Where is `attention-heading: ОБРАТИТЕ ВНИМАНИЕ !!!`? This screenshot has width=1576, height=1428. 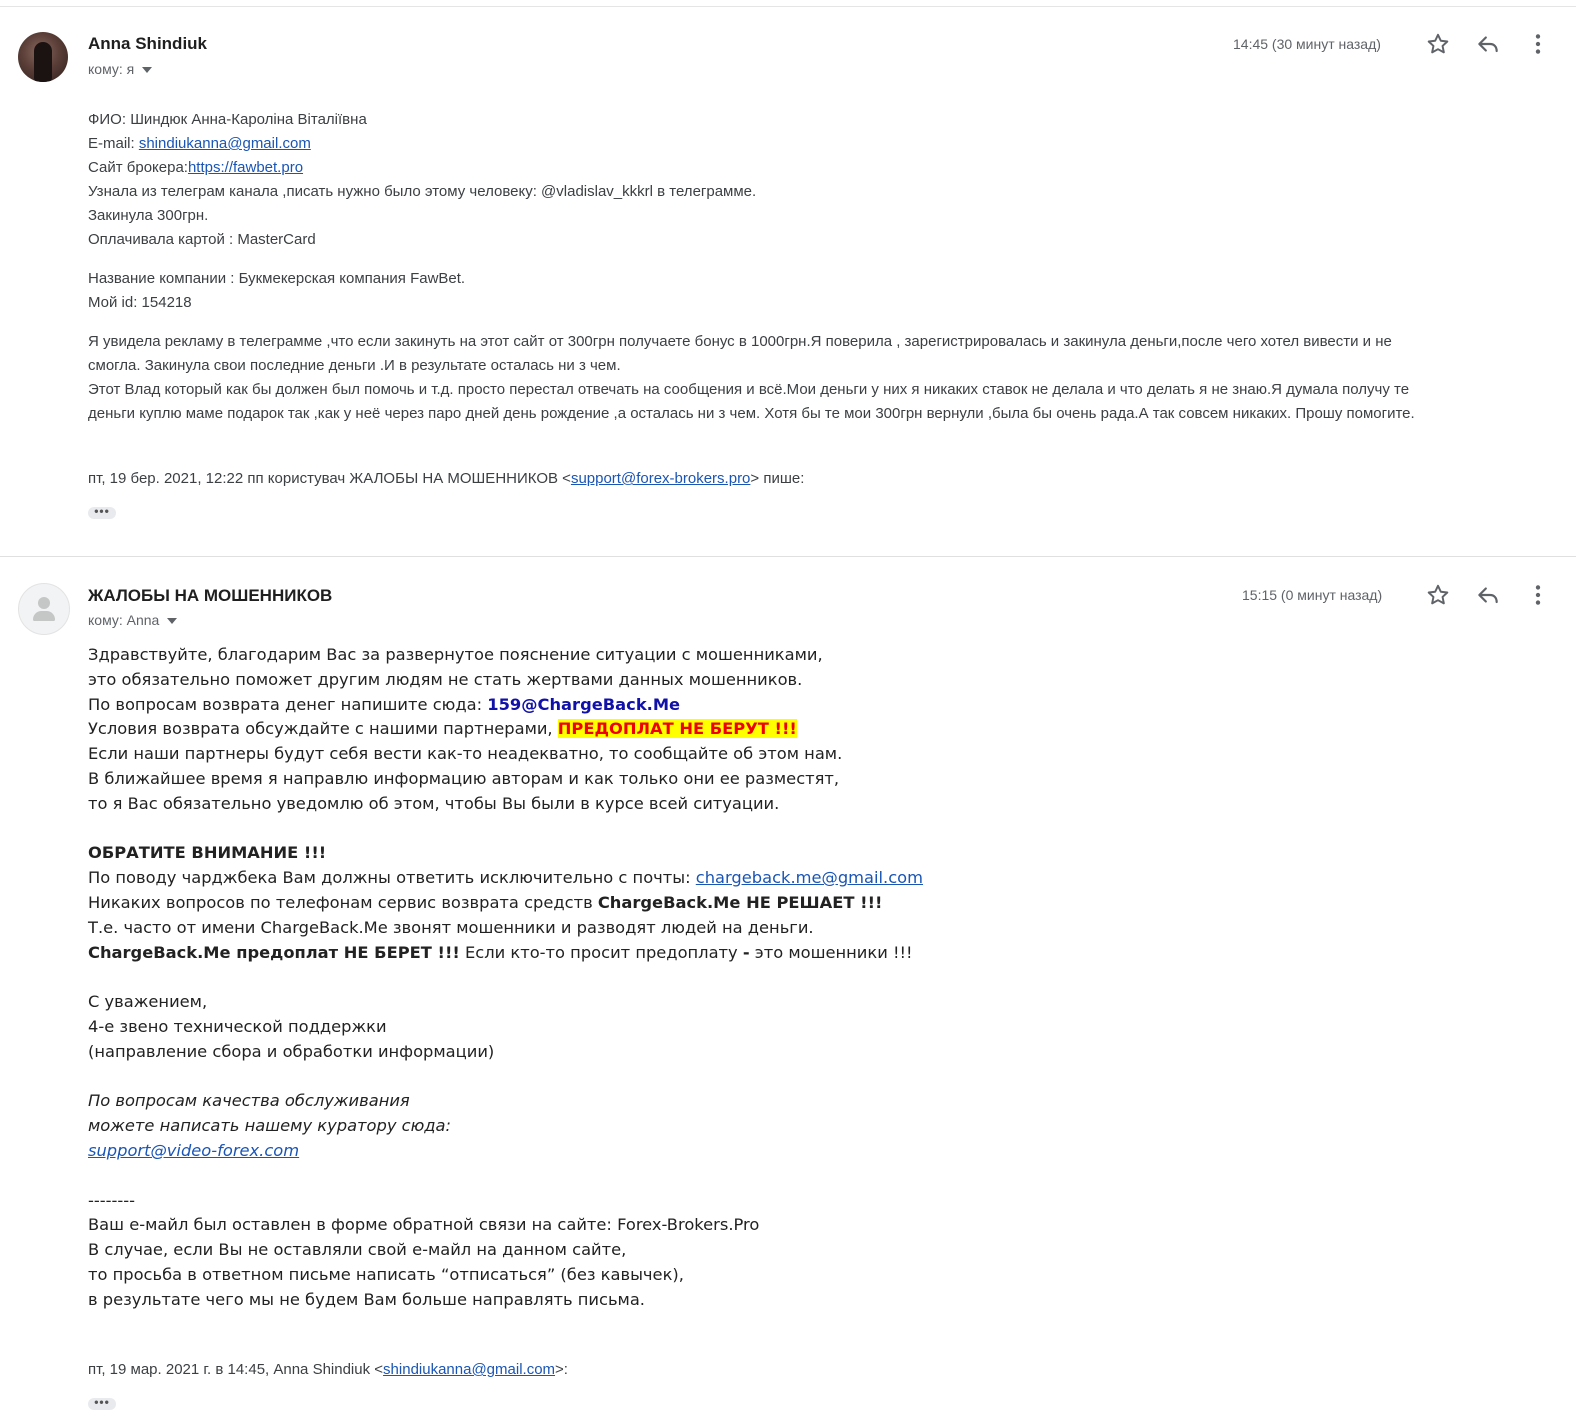 attention-heading: ОБРАТИТЕ ВНИМАНИЕ !!! is located at coordinates (207, 853).